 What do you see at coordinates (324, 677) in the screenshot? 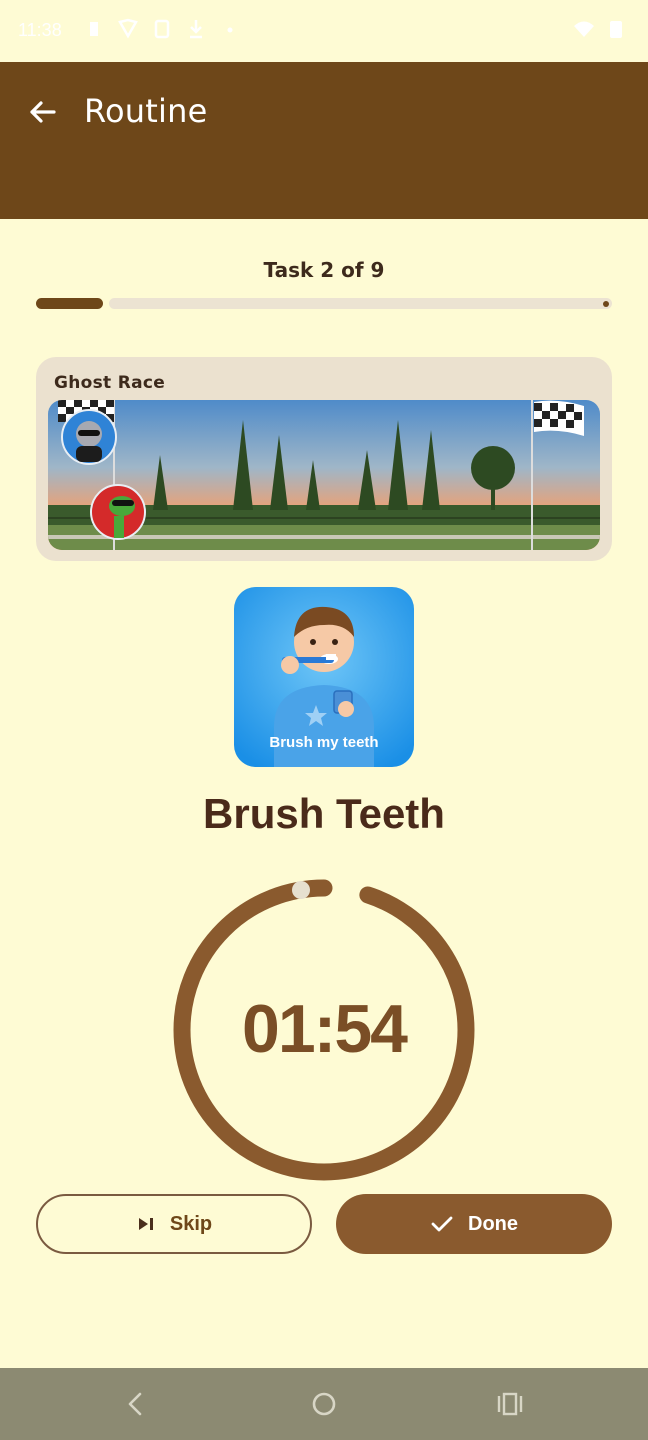
I see `task-illustration: Brush my teeth` at bounding box center [324, 677].